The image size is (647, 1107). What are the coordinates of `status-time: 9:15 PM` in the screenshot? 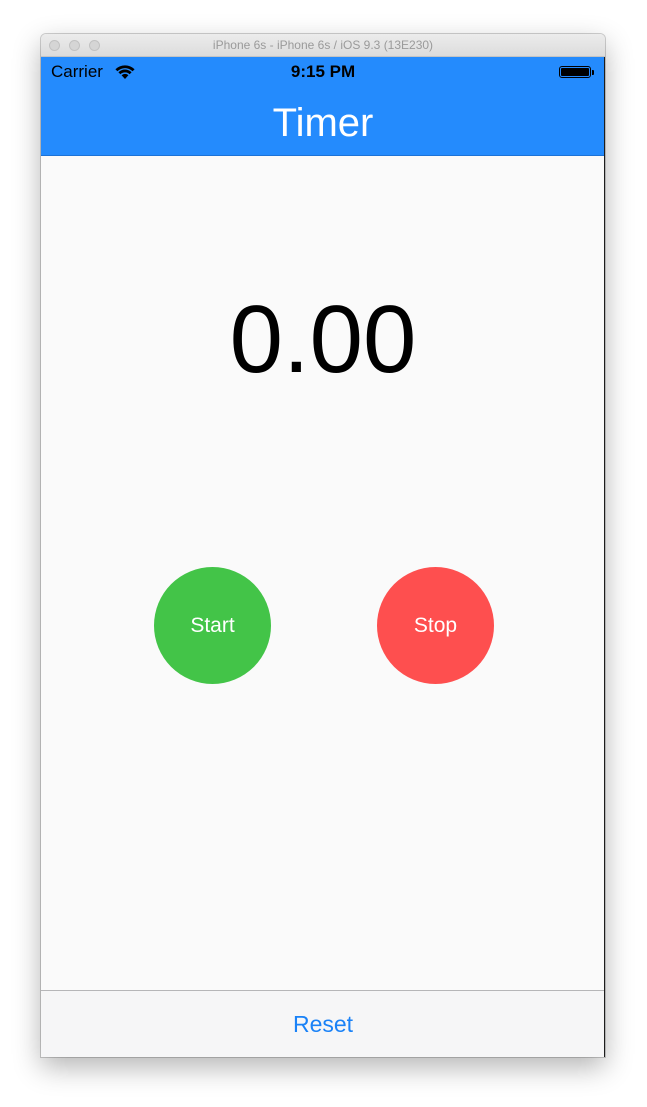 It's located at (323, 71).